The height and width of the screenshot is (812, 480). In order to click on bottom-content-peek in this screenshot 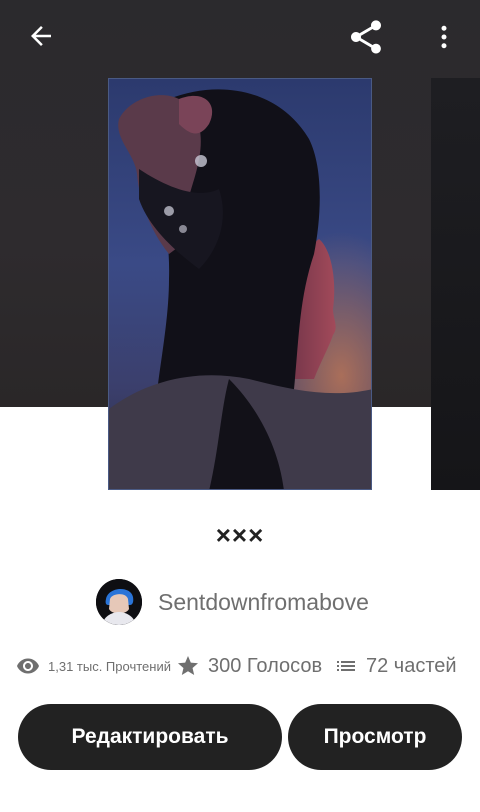, I will do `click(236, 808)`.